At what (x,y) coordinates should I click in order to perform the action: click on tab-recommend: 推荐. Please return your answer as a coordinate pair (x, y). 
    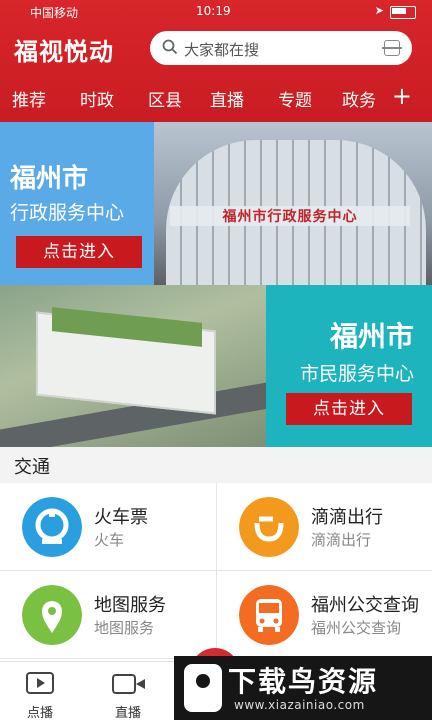
    Looking at the image, I should click on (29, 98).